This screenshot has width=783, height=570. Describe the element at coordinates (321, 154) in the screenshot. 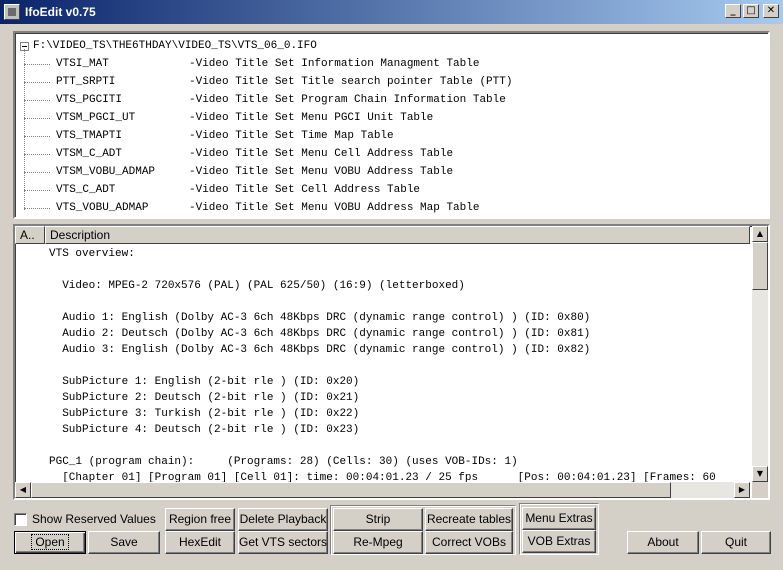

I see `tree-item-desc: -Video Title Set Menu Cell Address Table` at that location.